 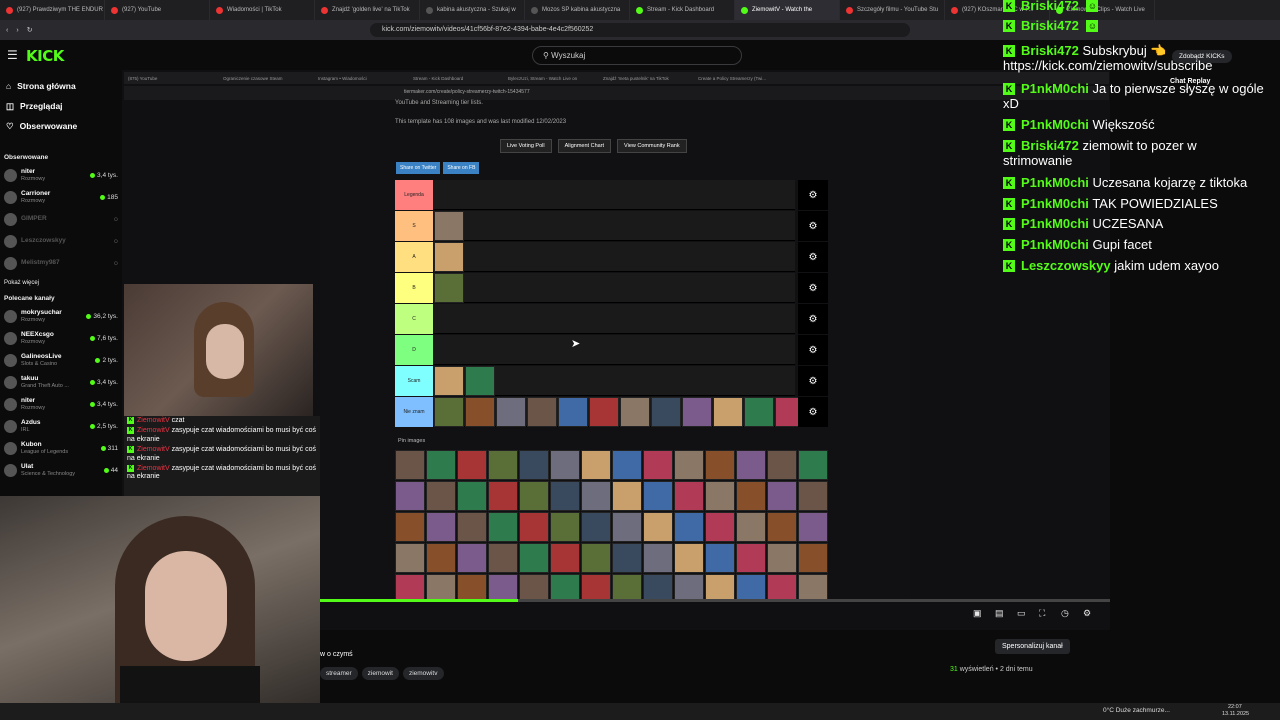 What do you see at coordinates (61, 338) in the screenshot?
I see `channel-item: NEEXcsgo Rozmowy 7,6 tys.` at bounding box center [61, 338].